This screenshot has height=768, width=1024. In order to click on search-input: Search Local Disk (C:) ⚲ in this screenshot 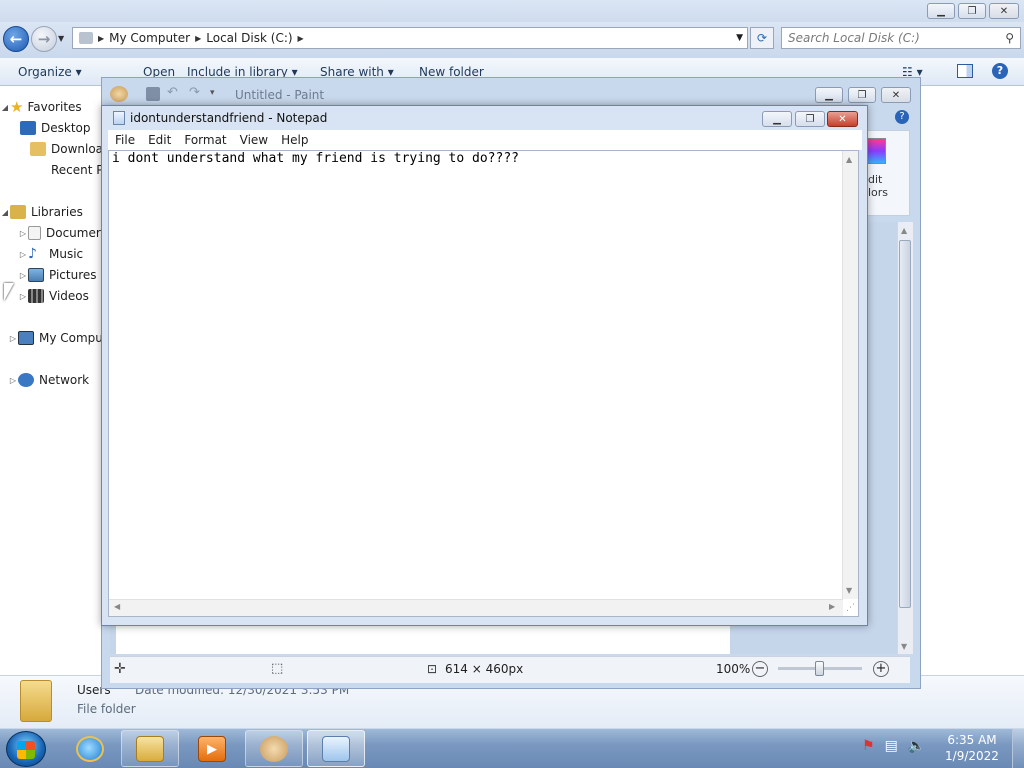, I will do `click(901, 38)`.